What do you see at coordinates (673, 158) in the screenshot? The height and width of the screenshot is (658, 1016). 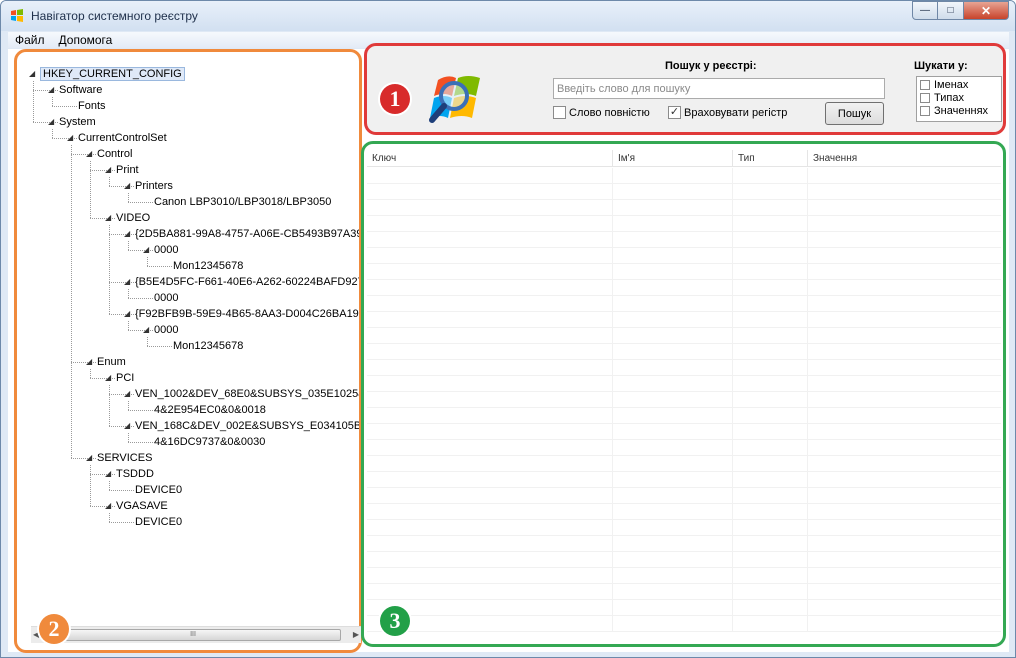 I see `column-name: Ім'я` at bounding box center [673, 158].